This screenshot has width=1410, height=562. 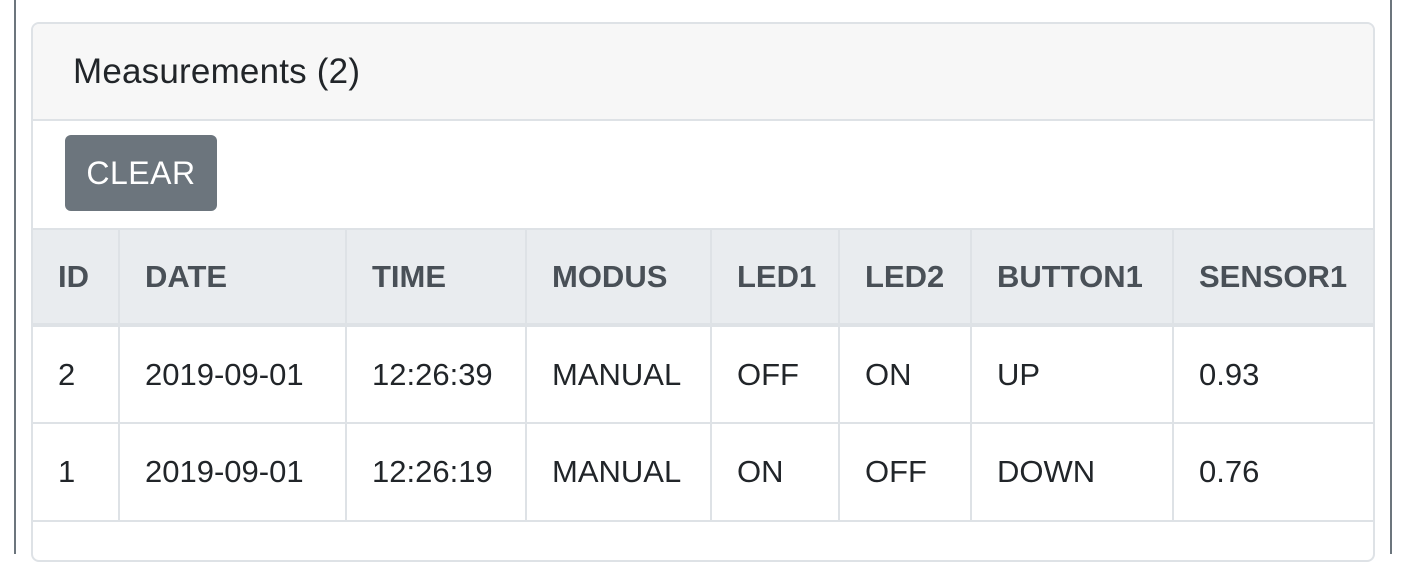 I want to click on column-header-date: DATE, so click(x=232, y=277).